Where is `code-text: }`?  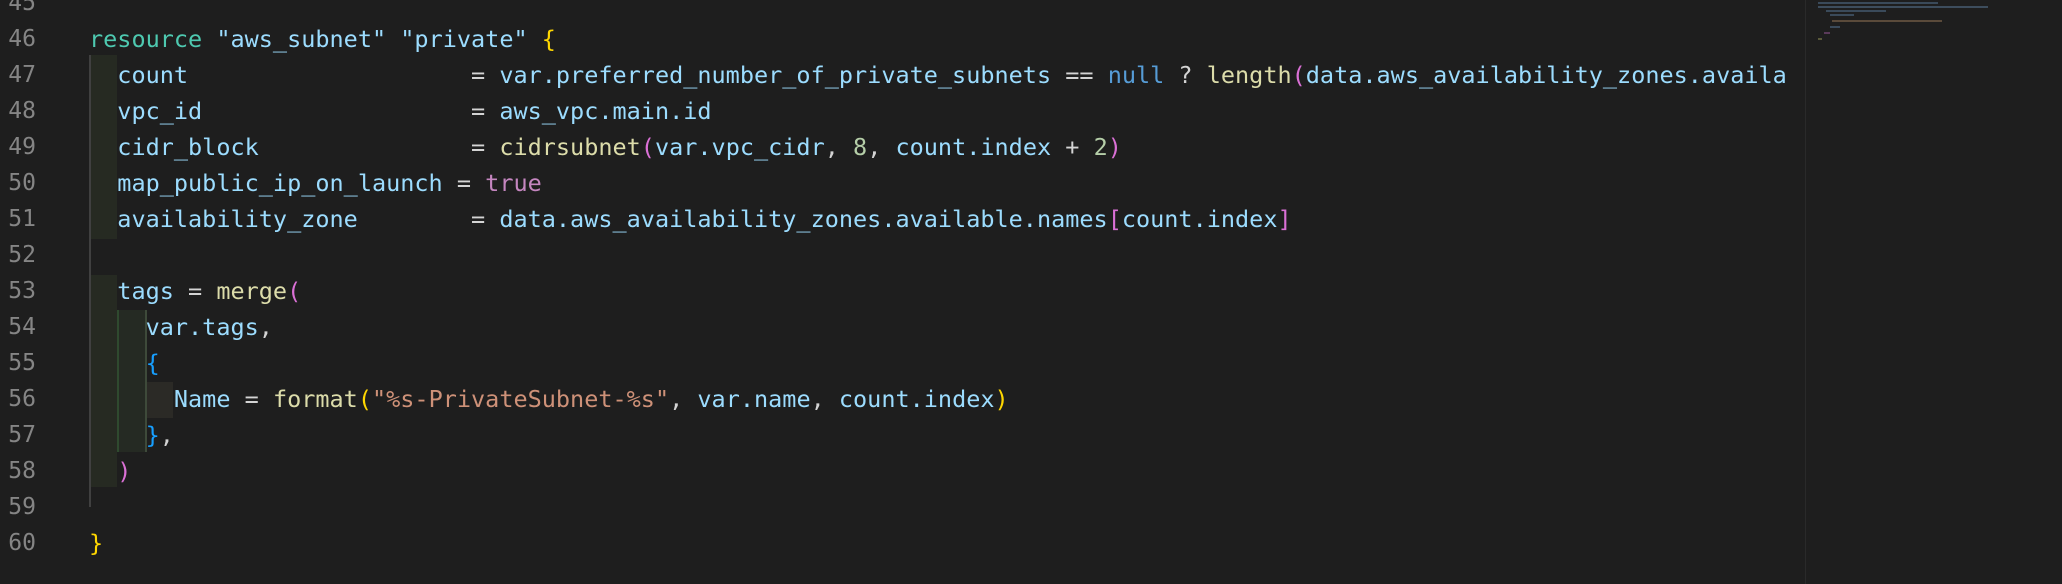 code-text: } is located at coordinates (96, 543).